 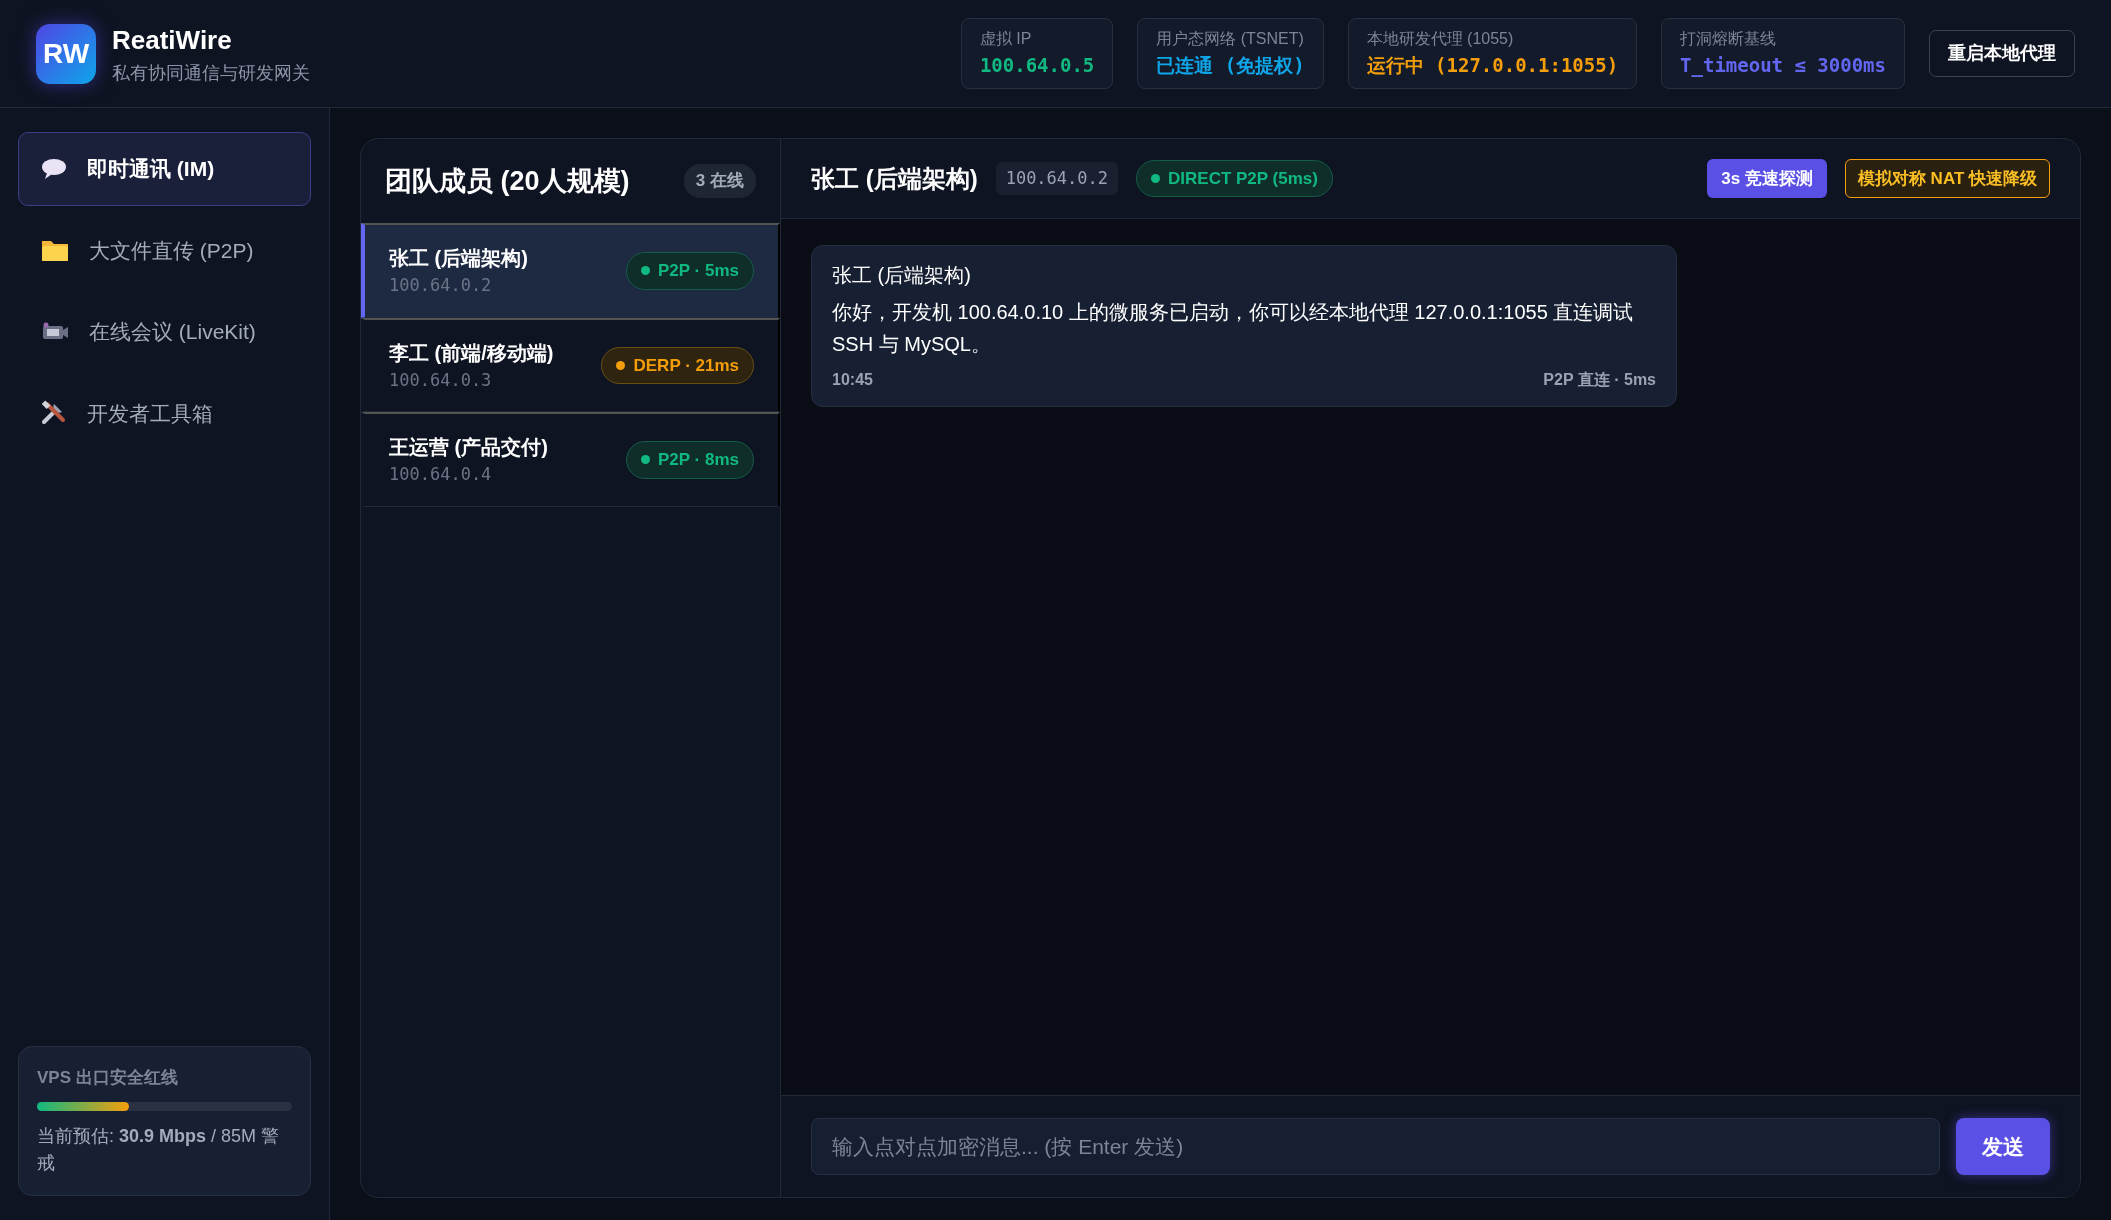 What do you see at coordinates (1056, 178) in the screenshot?
I see `peer-ip: 100.64.0.2` at bounding box center [1056, 178].